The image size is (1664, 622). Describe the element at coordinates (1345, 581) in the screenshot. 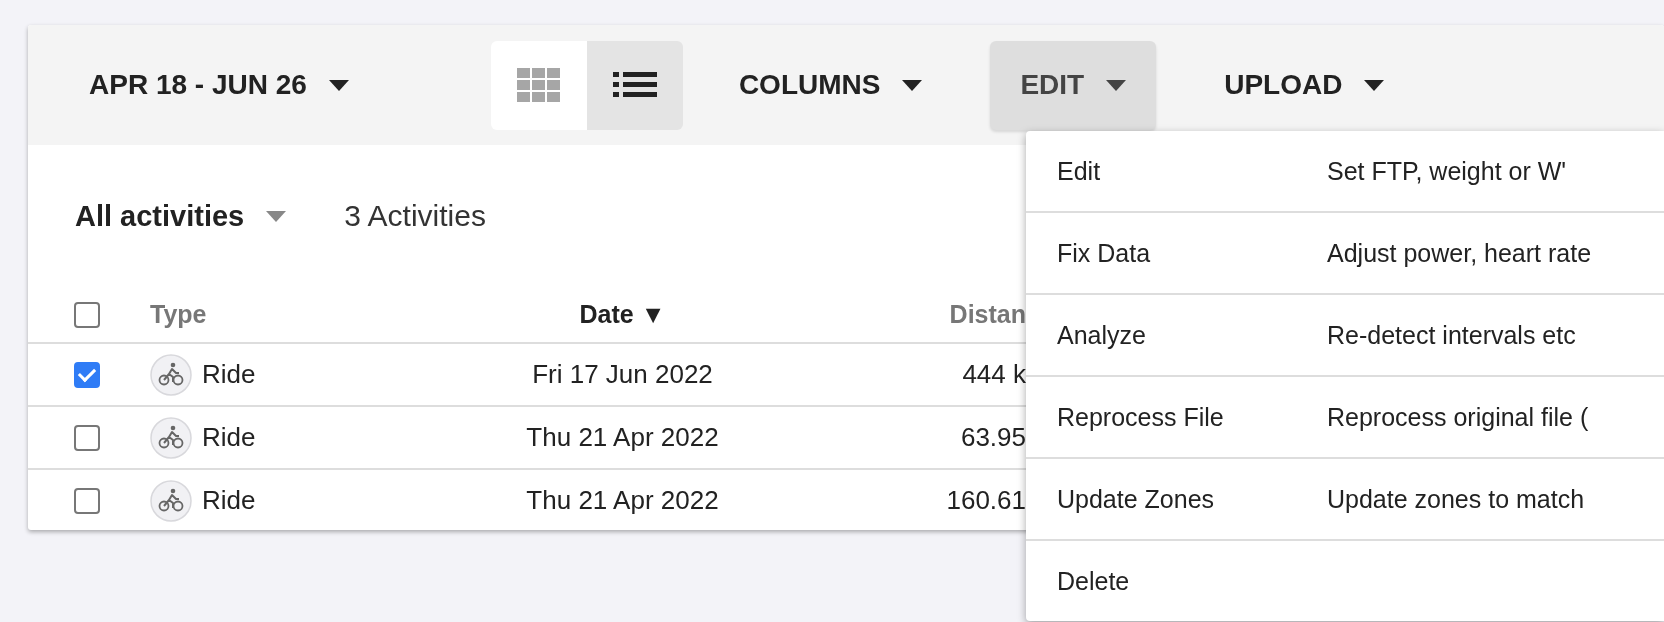

I see `menu-item: Delete` at that location.